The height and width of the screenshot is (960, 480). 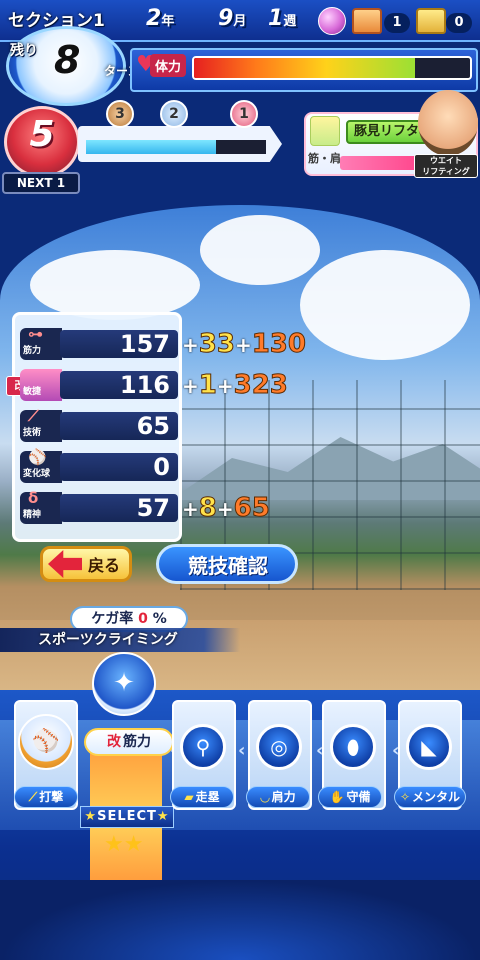 I want to click on injury-value: 0, so click(x=143, y=619).